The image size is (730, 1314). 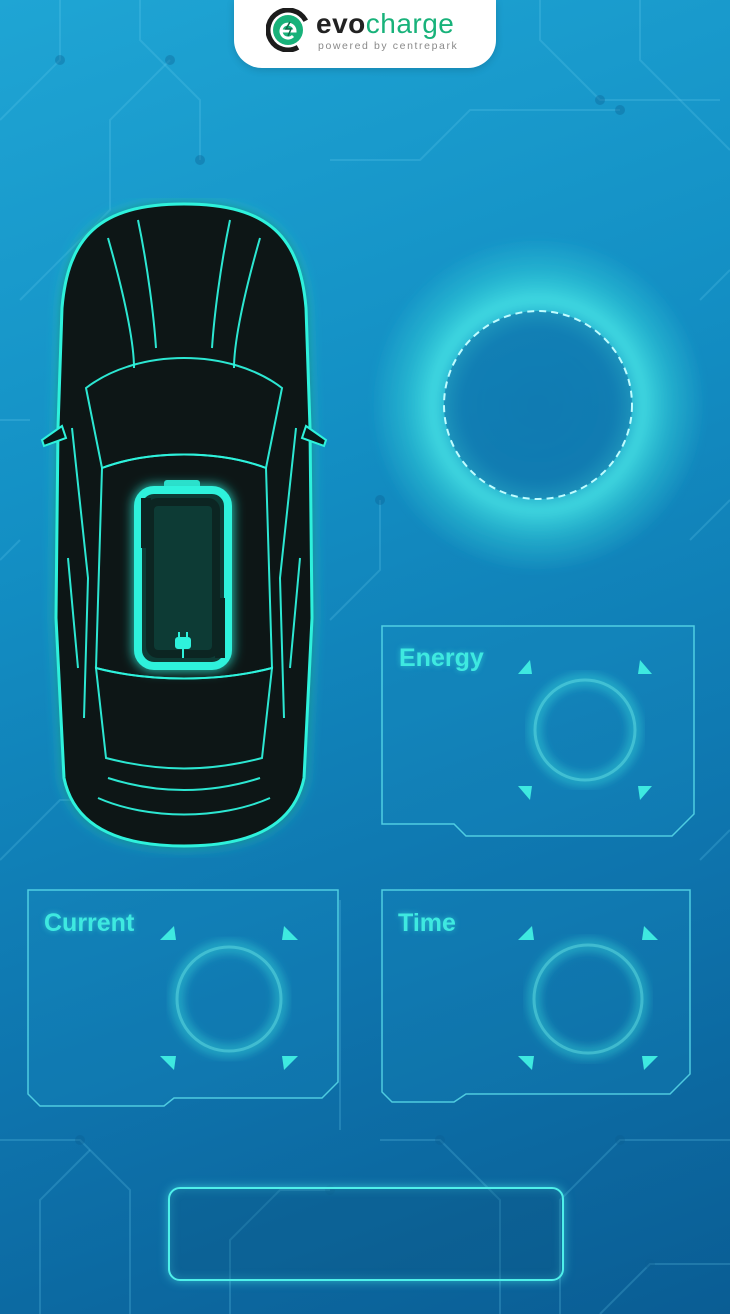 What do you see at coordinates (441, 658) in the screenshot?
I see `energy-label: Energy` at bounding box center [441, 658].